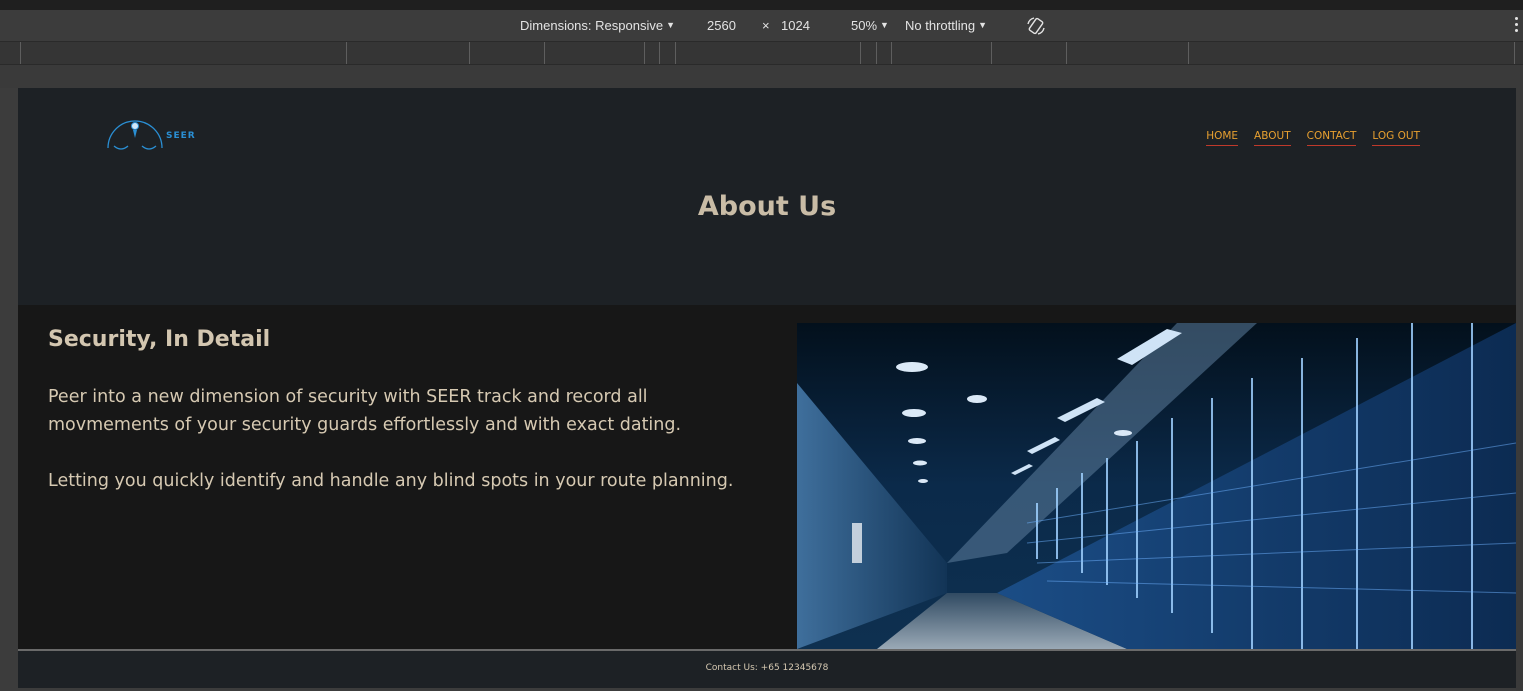  I want to click on more-options-icon, so click(1517, 26).